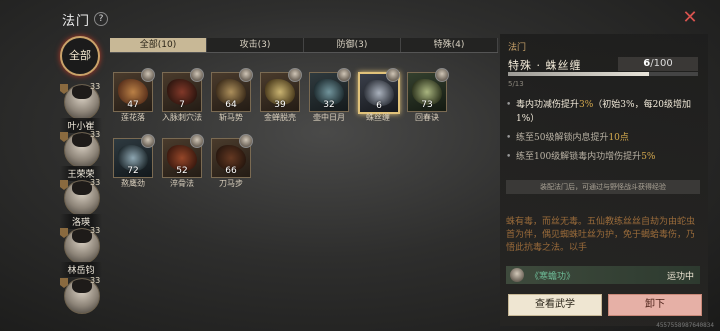  Describe the element at coordinates (378, 117) in the screenshot. I see `skill-name: 蛛丝缠` at that location.